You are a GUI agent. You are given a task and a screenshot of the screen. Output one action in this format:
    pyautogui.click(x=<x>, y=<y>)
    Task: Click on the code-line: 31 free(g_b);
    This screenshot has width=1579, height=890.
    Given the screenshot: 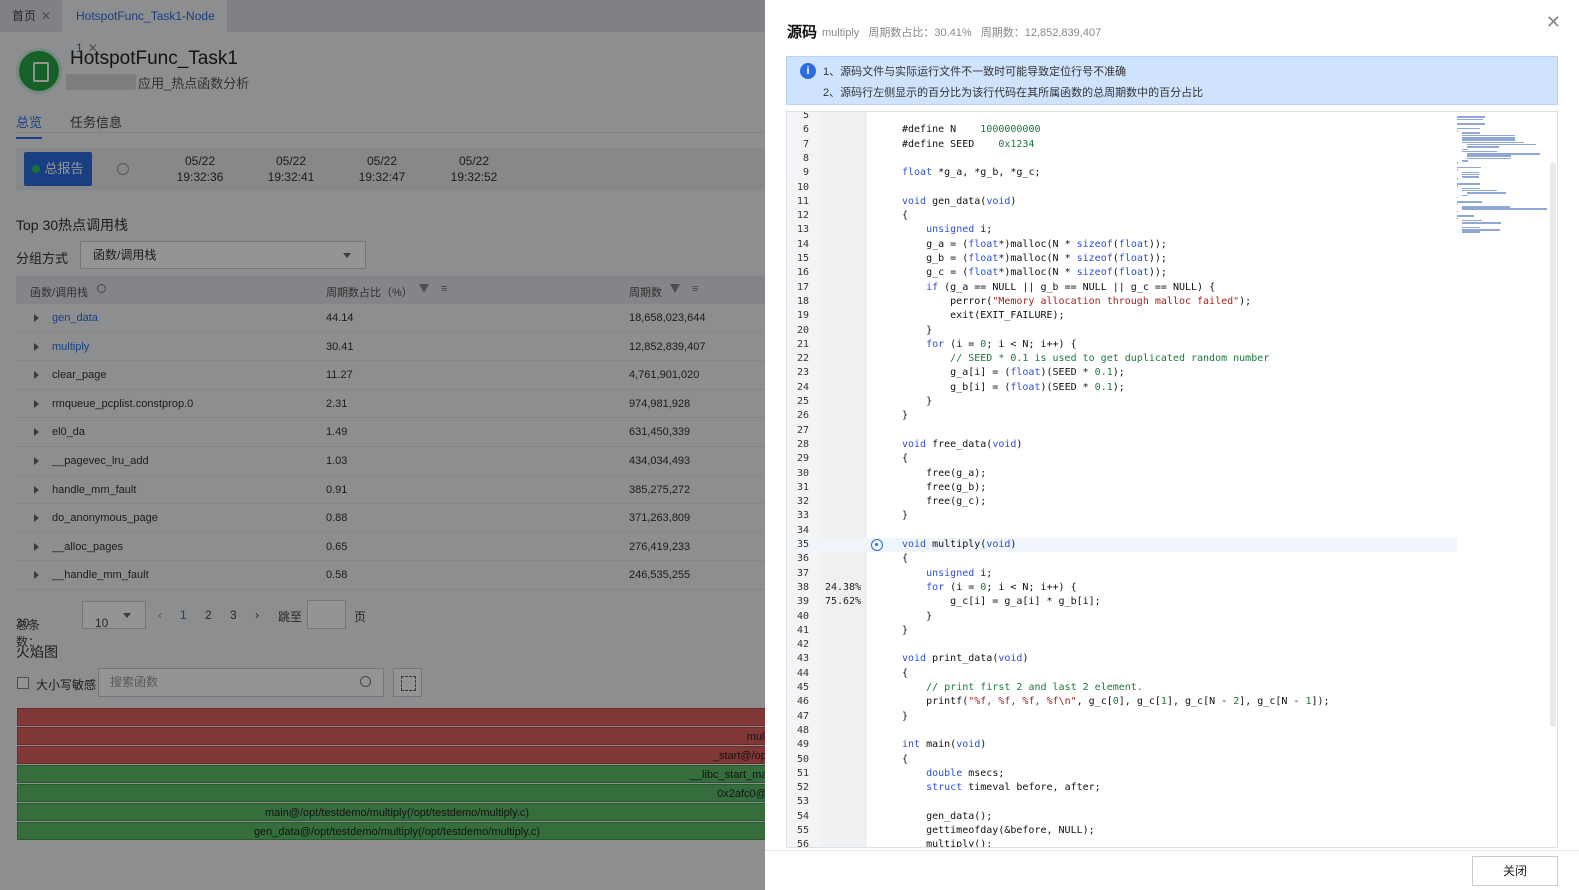 What is the action you would take?
    pyautogui.click(x=1122, y=488)
    